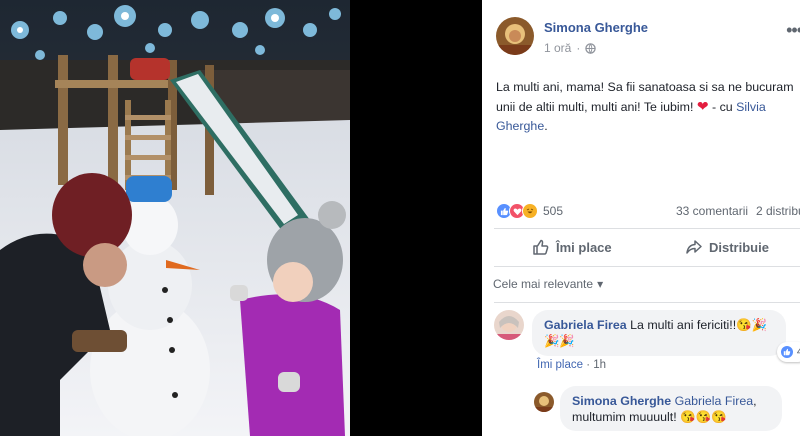 The height and width of the screenshot is (436, 800). Describe the element at coordinates (648, 211) in the screenshot. I see `reactions-summary: 505 33 comentarii 2 distribuiri` at that location.